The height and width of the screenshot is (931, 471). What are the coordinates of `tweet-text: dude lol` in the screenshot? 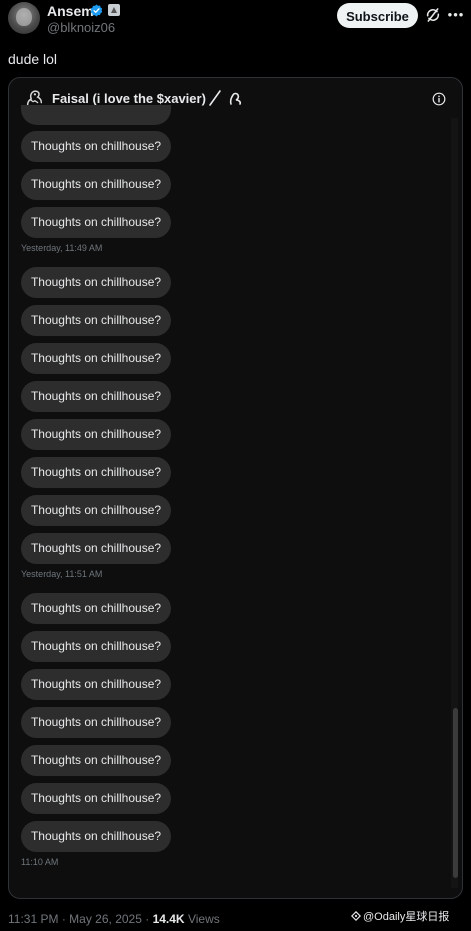 It's located at (33, 59).